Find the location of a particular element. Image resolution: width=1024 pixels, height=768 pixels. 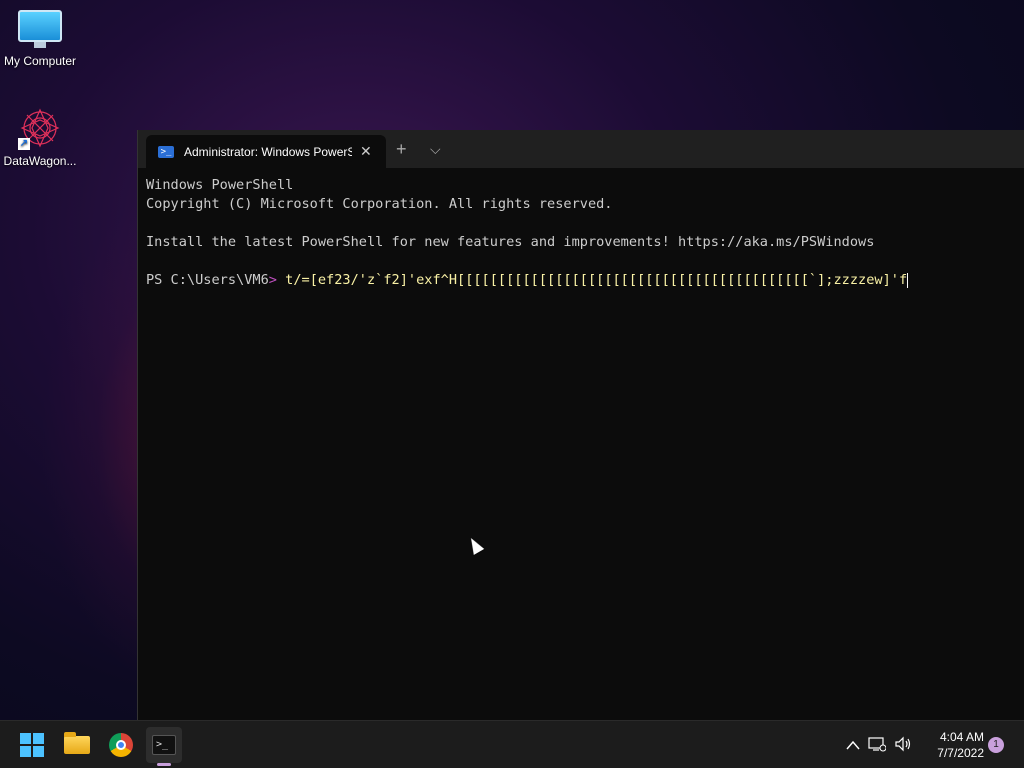

desktop-icon-my-computer: My Computer is located at coordinates (40, 39).